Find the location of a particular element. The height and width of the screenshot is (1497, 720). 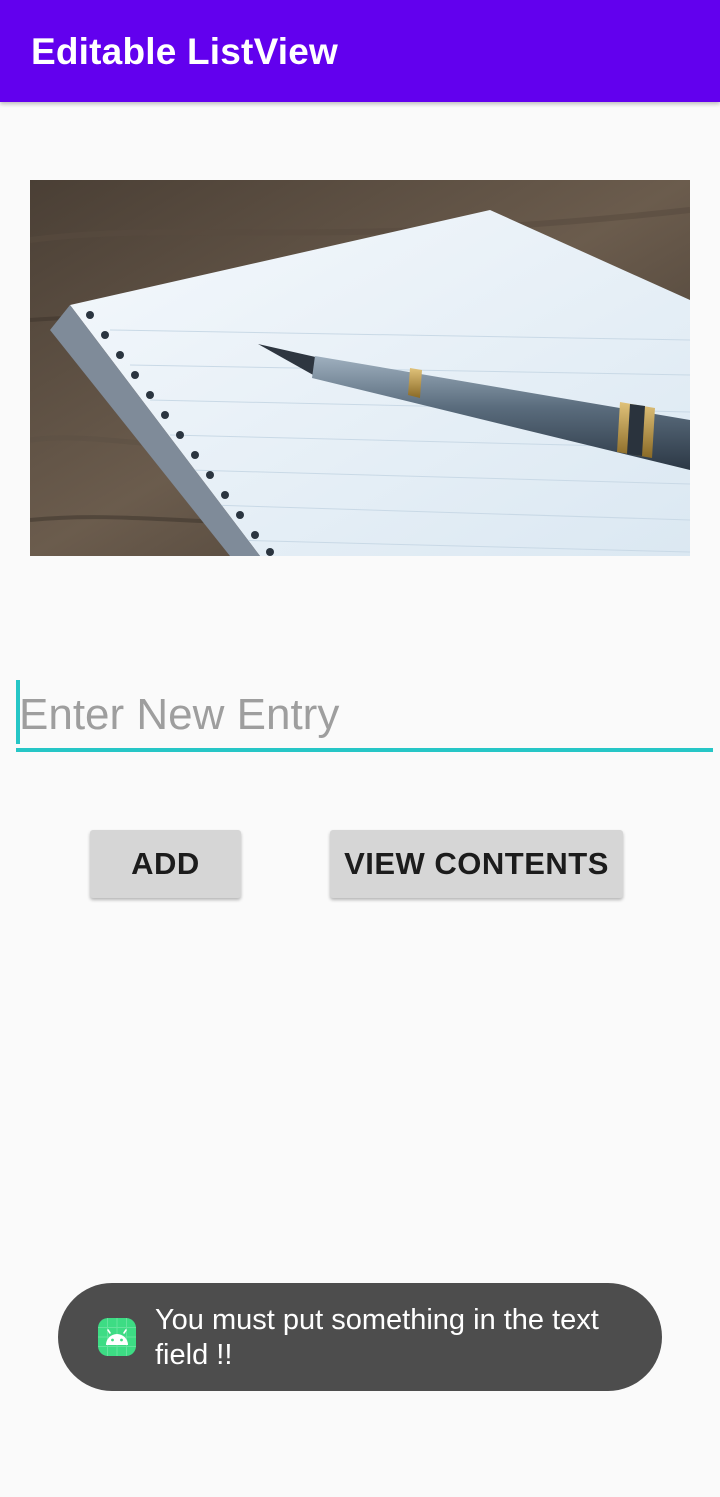

android-app-icon is located at coordinates (117, 1337).